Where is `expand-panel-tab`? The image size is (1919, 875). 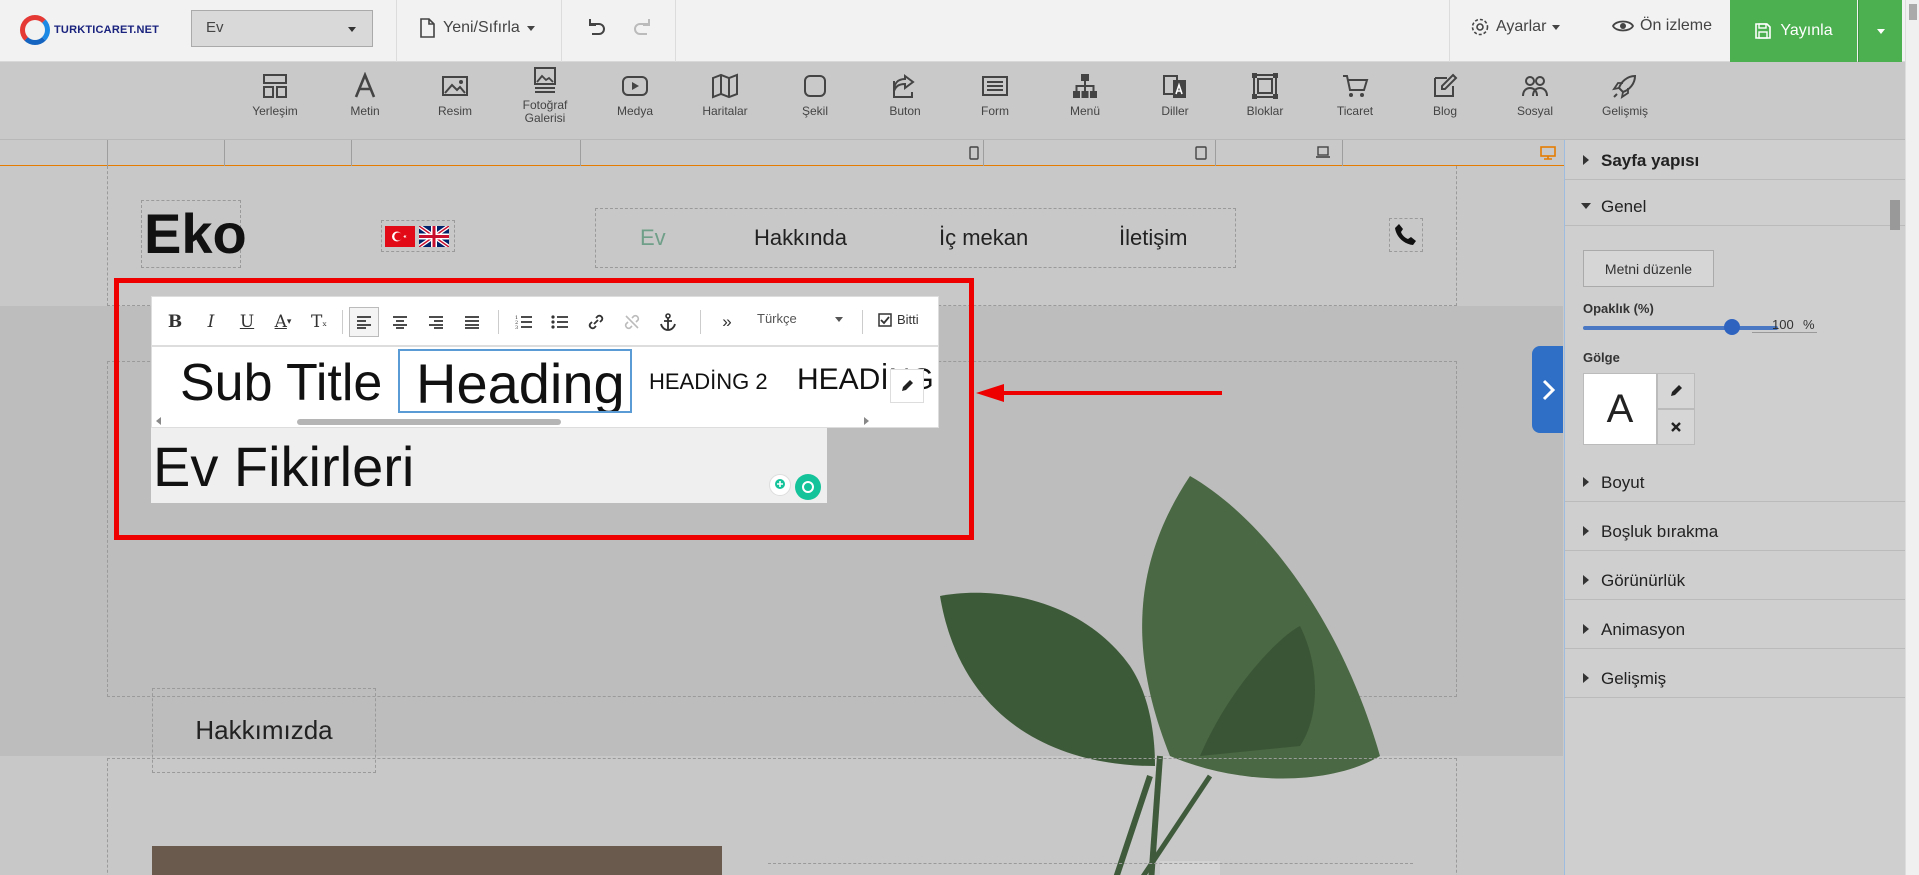
expand-panel-tab is located at coordinates (1547, 389).